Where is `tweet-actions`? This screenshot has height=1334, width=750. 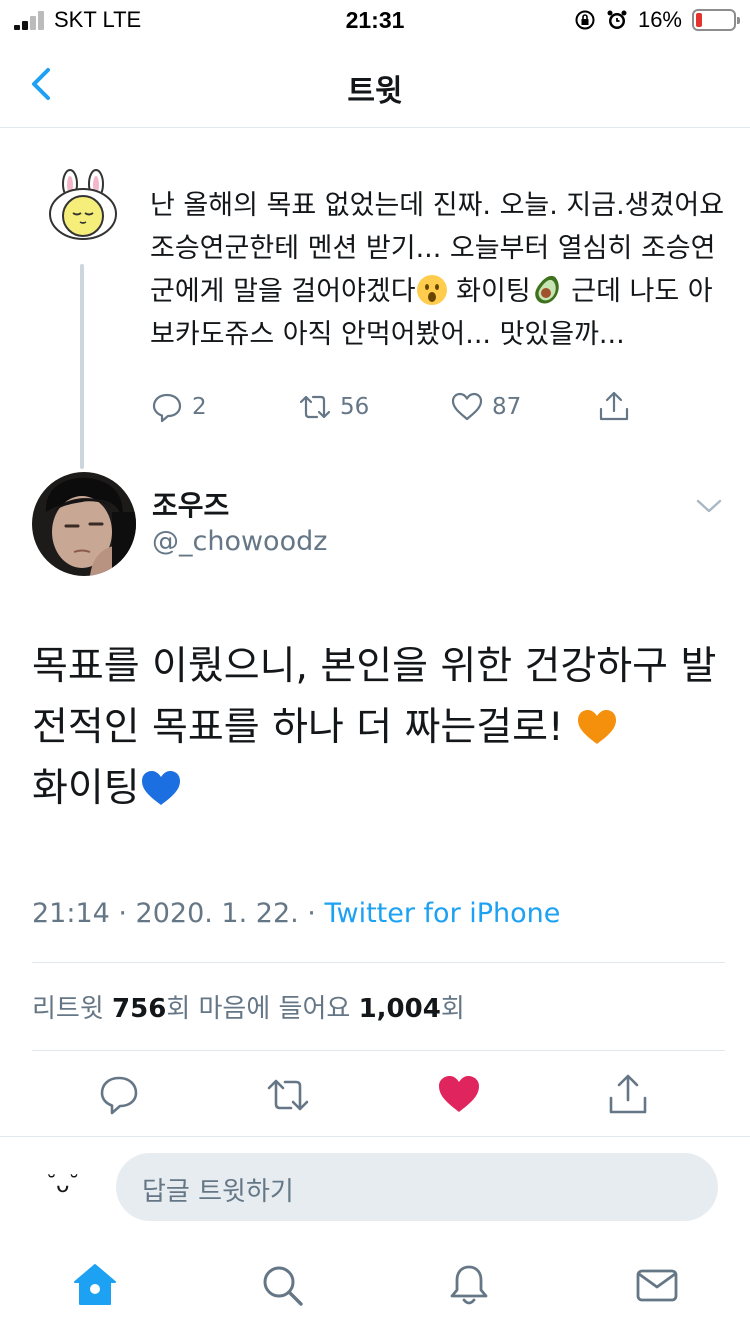
tweet-actions is located at coordinates (375, 1096).